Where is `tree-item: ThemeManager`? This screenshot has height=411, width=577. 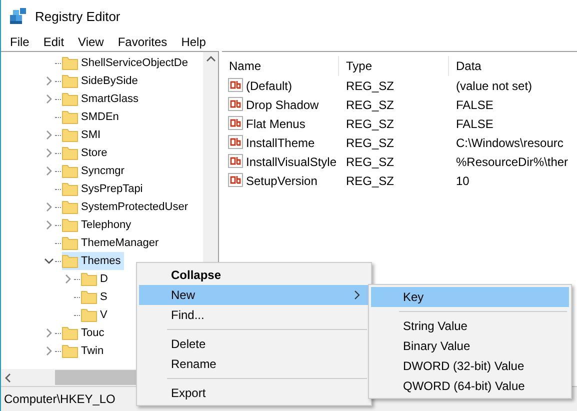 tree-item: ThemeManager is located at coordinates (112, 243).